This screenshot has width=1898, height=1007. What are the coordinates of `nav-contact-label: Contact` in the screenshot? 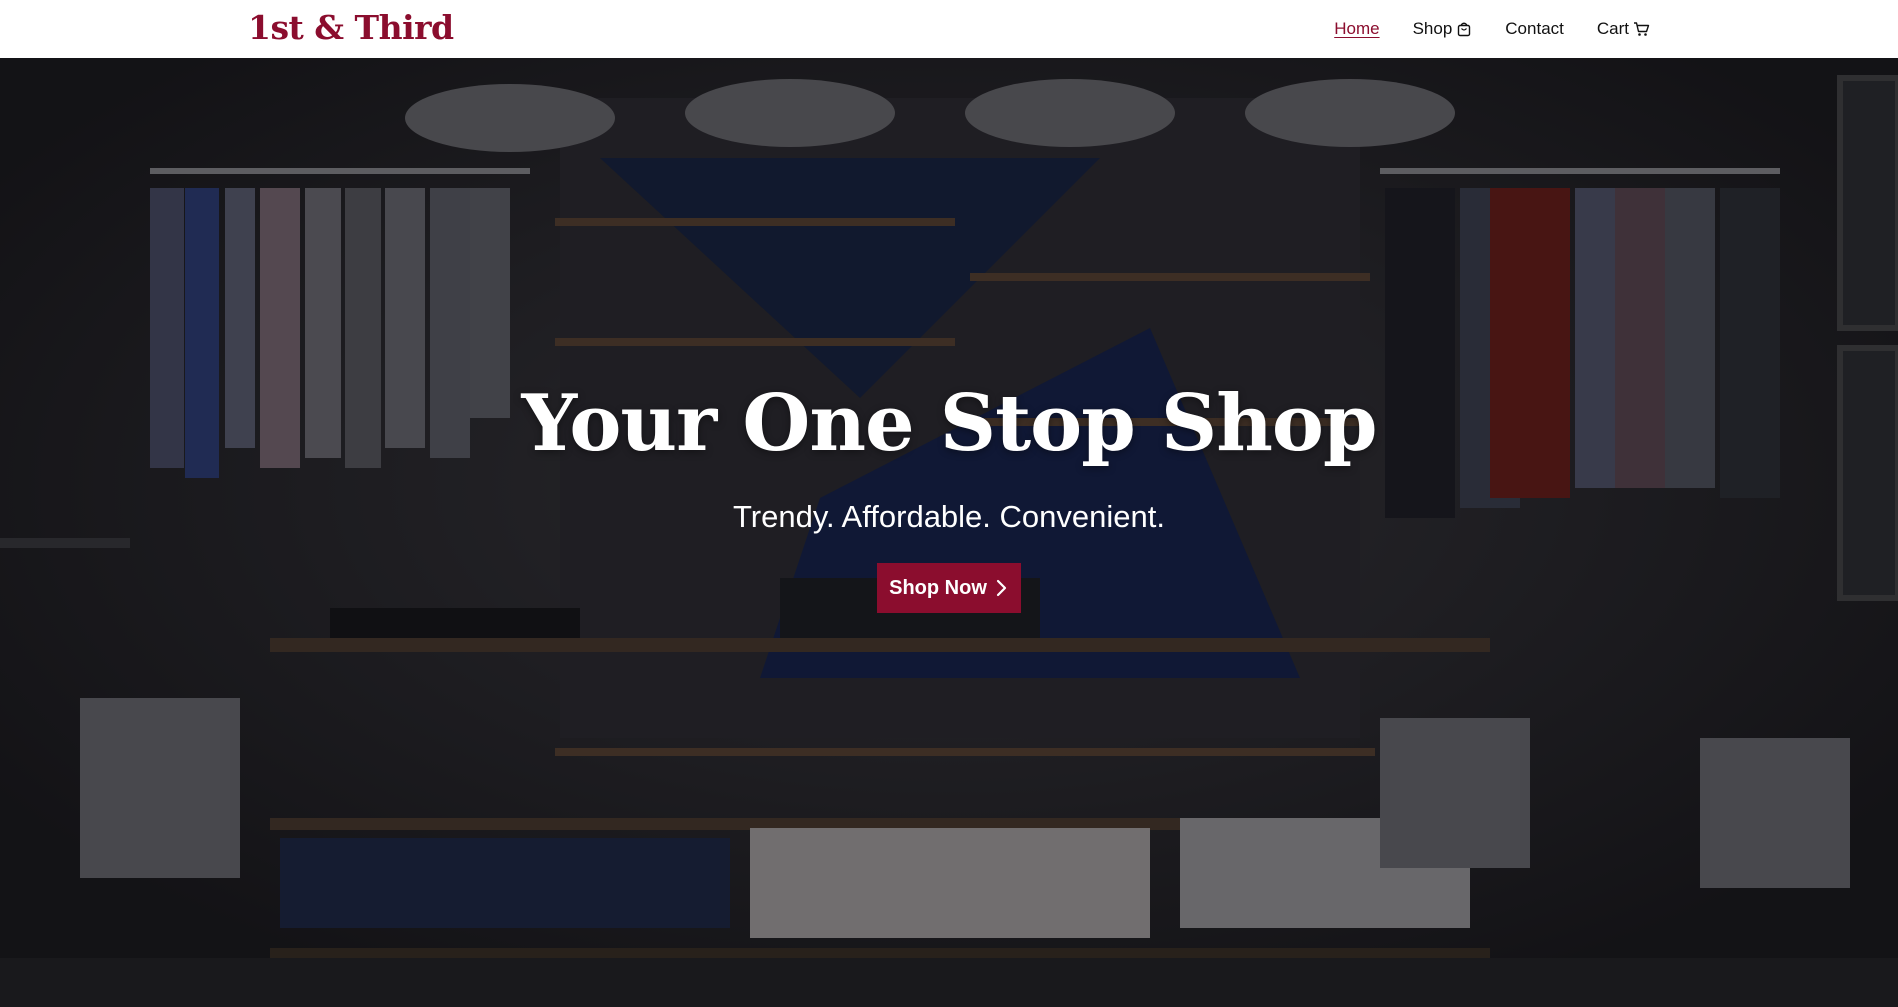 It's located at (1534, 28).